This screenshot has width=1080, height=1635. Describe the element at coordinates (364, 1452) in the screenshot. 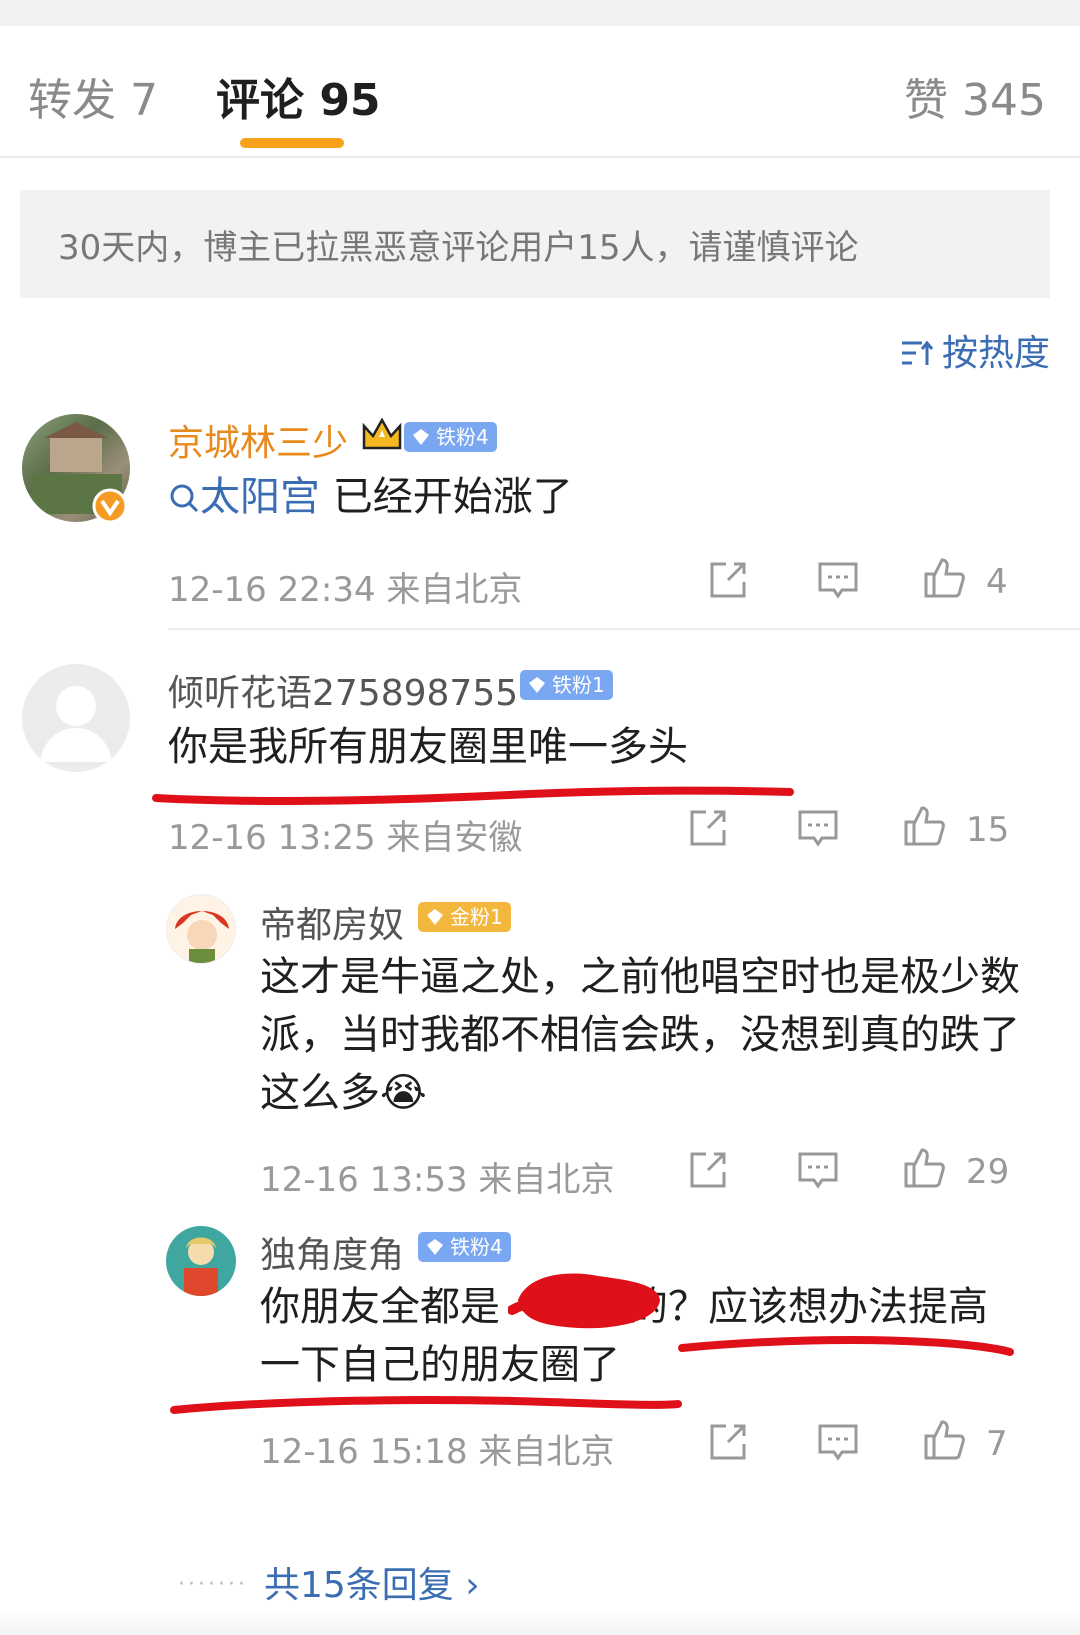

I see `time-label: 12-16 15:18` at that location.